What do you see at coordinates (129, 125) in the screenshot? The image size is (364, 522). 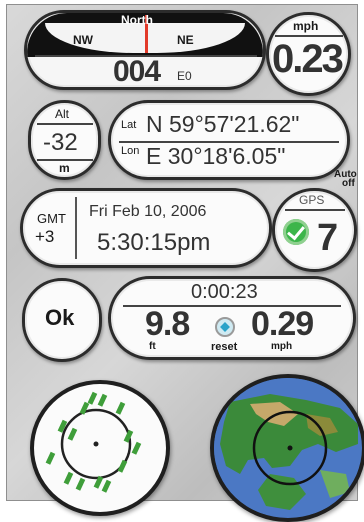 I see `lat-label: Lat` at bounding box center [129, 125].